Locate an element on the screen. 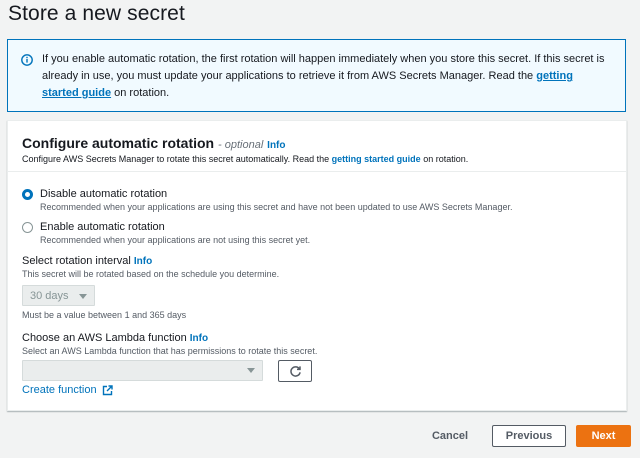 This screenshot has width=640, height=458. page-title: Store a new secret is located at coordinates (96, 13).